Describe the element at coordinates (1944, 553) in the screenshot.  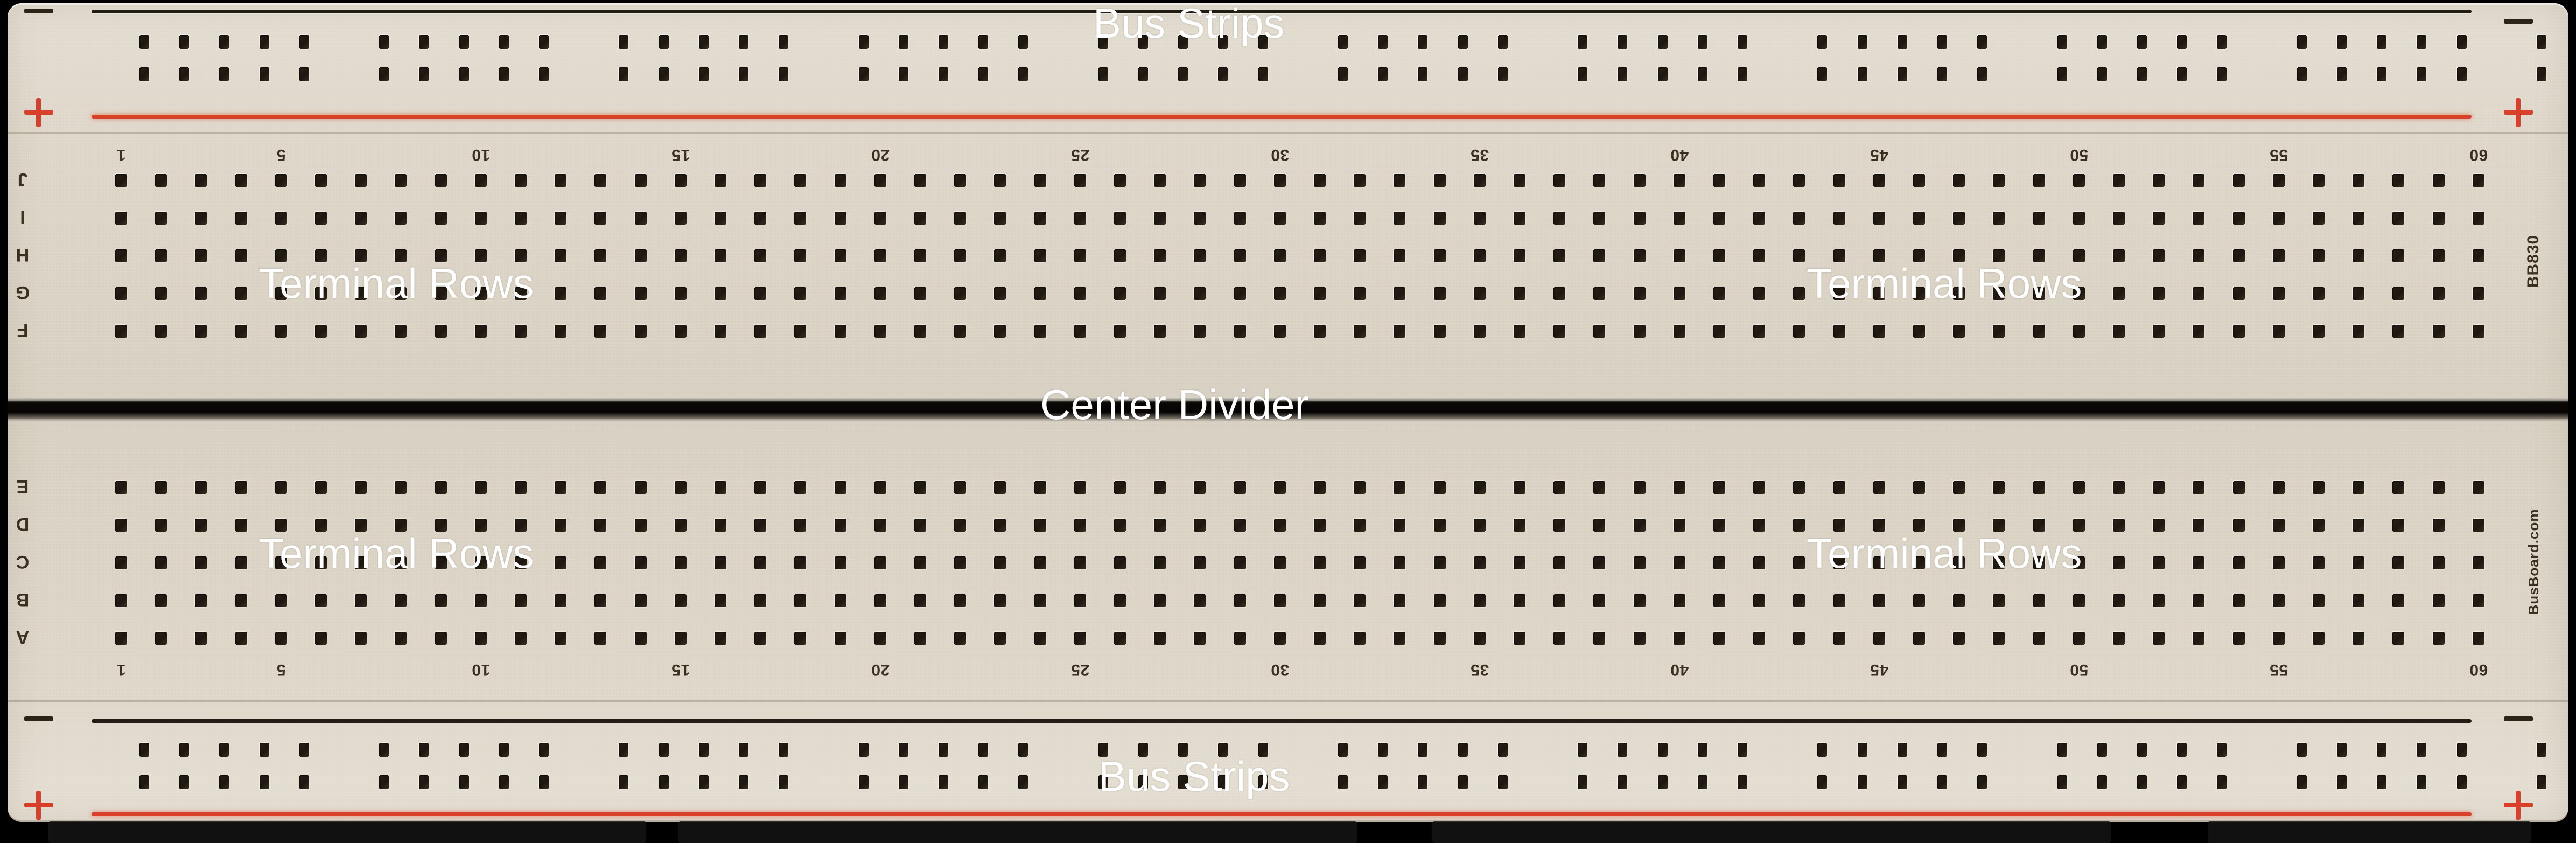
I see `annotation-terminal-rows-lower-right: Terminal Rows` at that location.